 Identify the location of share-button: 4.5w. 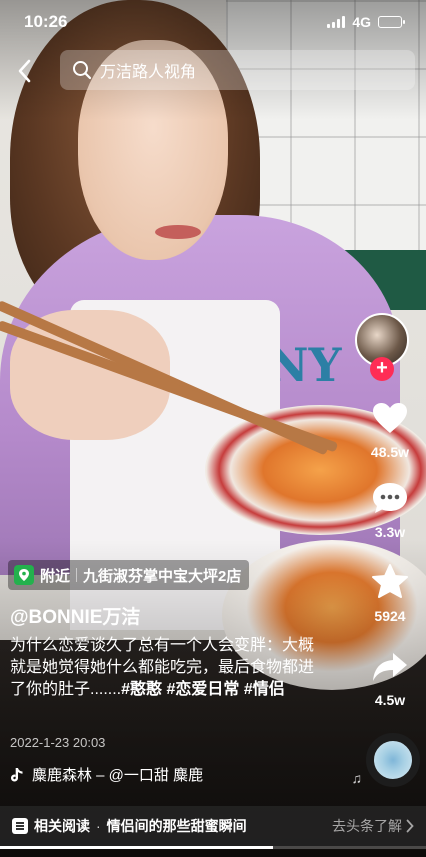
(390, 679).